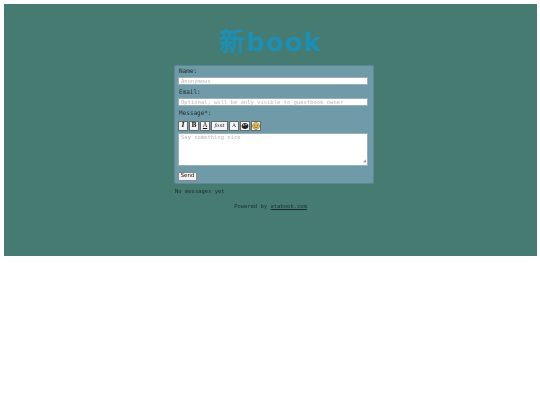 This screenshot has height=405, width=540. What do you see at coordinates (183, 126) in the screenshot?
I see `italic-button: I` at bounding box center [183, 126].